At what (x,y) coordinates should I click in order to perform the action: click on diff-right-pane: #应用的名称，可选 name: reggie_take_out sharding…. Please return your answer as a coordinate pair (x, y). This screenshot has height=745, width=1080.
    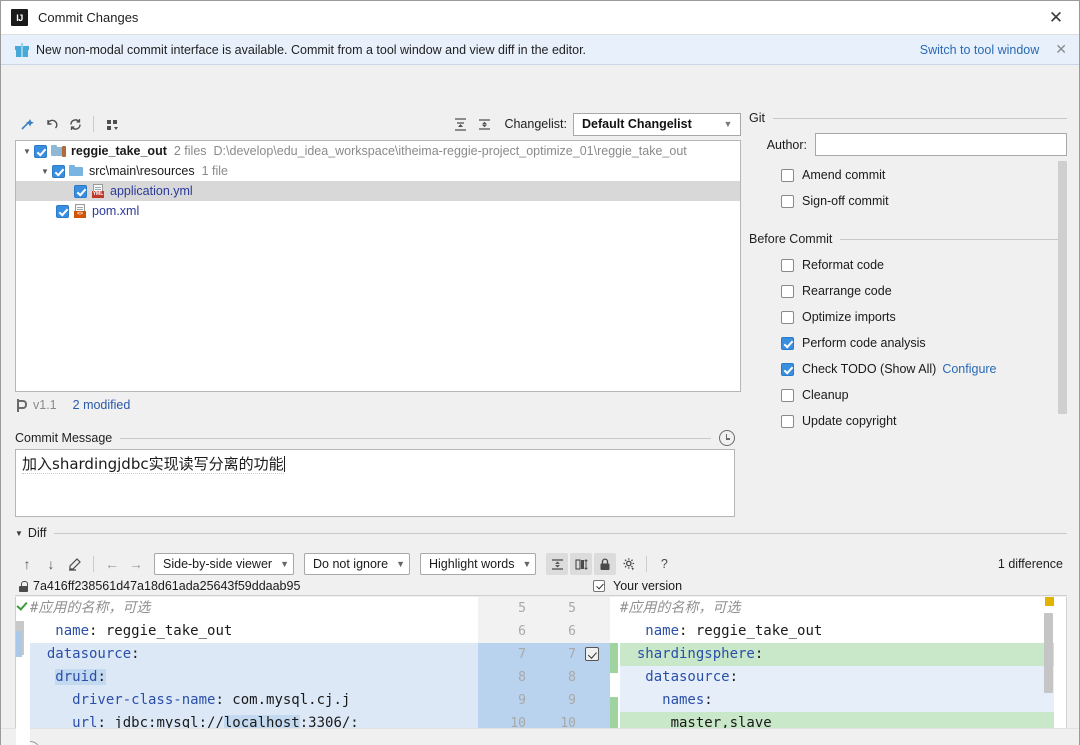
    Looking at the image, I should click on (832, 671).